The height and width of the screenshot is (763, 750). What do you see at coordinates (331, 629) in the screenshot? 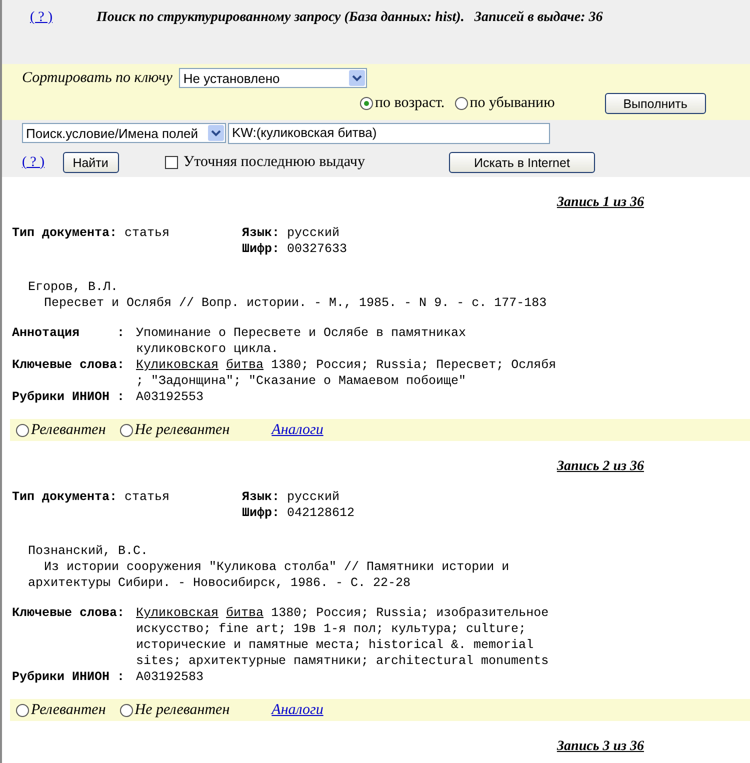
I see `field-value: искусство; fine art; 19в 1-я пол; культура; culture;` at bounding box center [331, 629].